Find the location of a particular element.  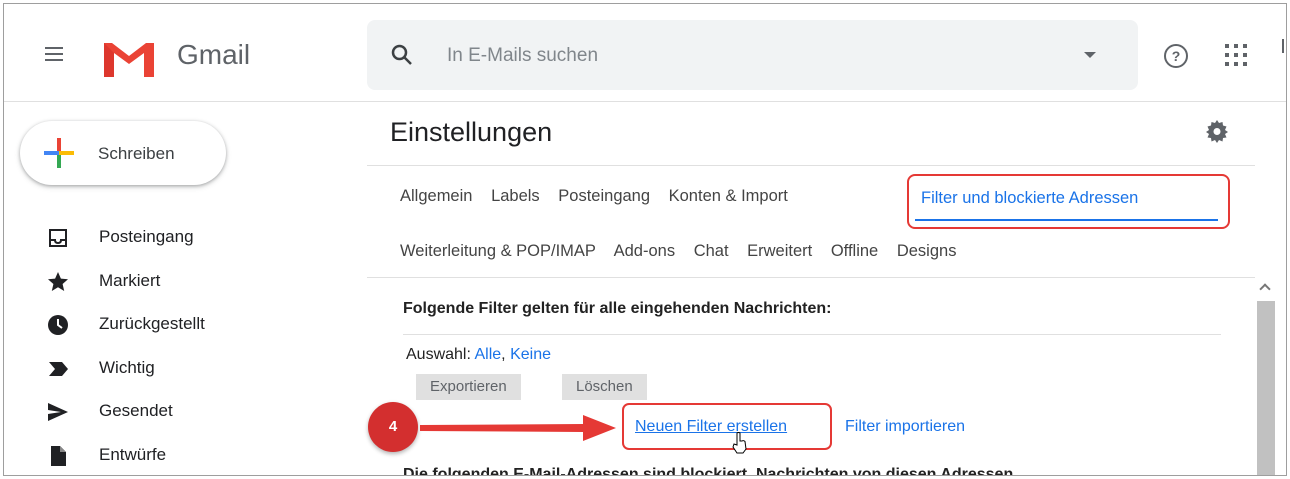

sidebar-item-label: Zurückgestellt is located at coordinates (152, 323).